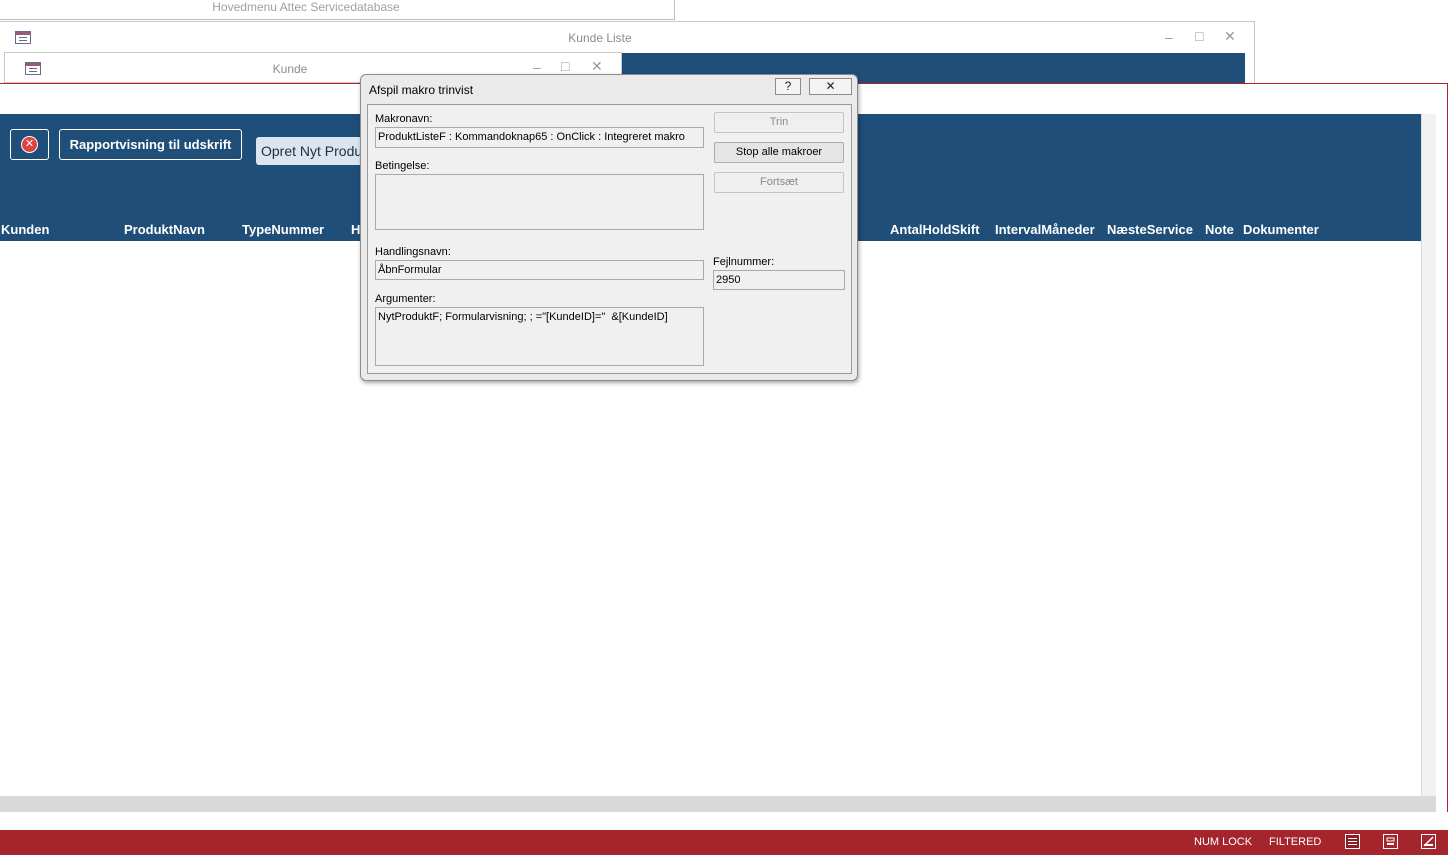 The image size is (1448, 855). I want to click on main-menu-window-title: Hovedmenu Attec Servicedatabase, so click(306, 7).